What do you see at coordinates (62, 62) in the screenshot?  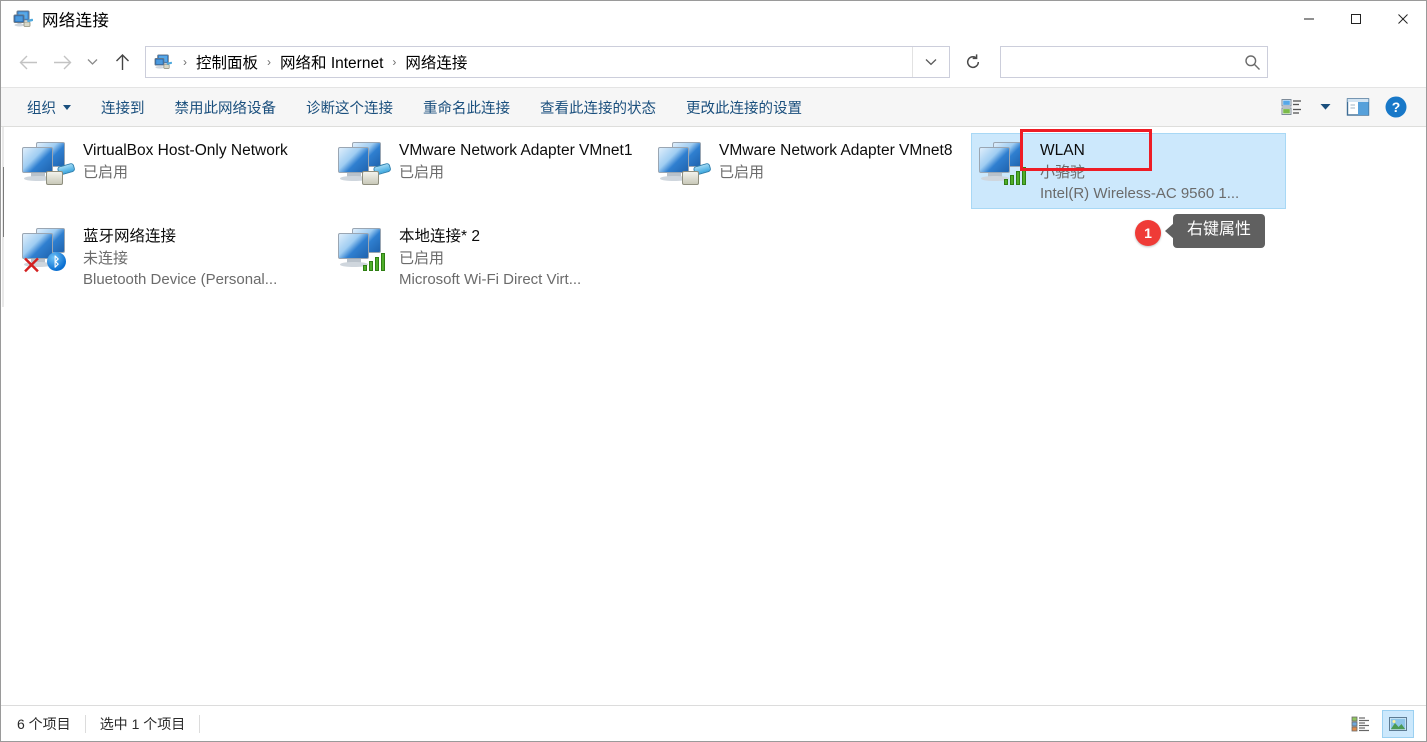 I see `forward-button` at bounding box center [62, 62].